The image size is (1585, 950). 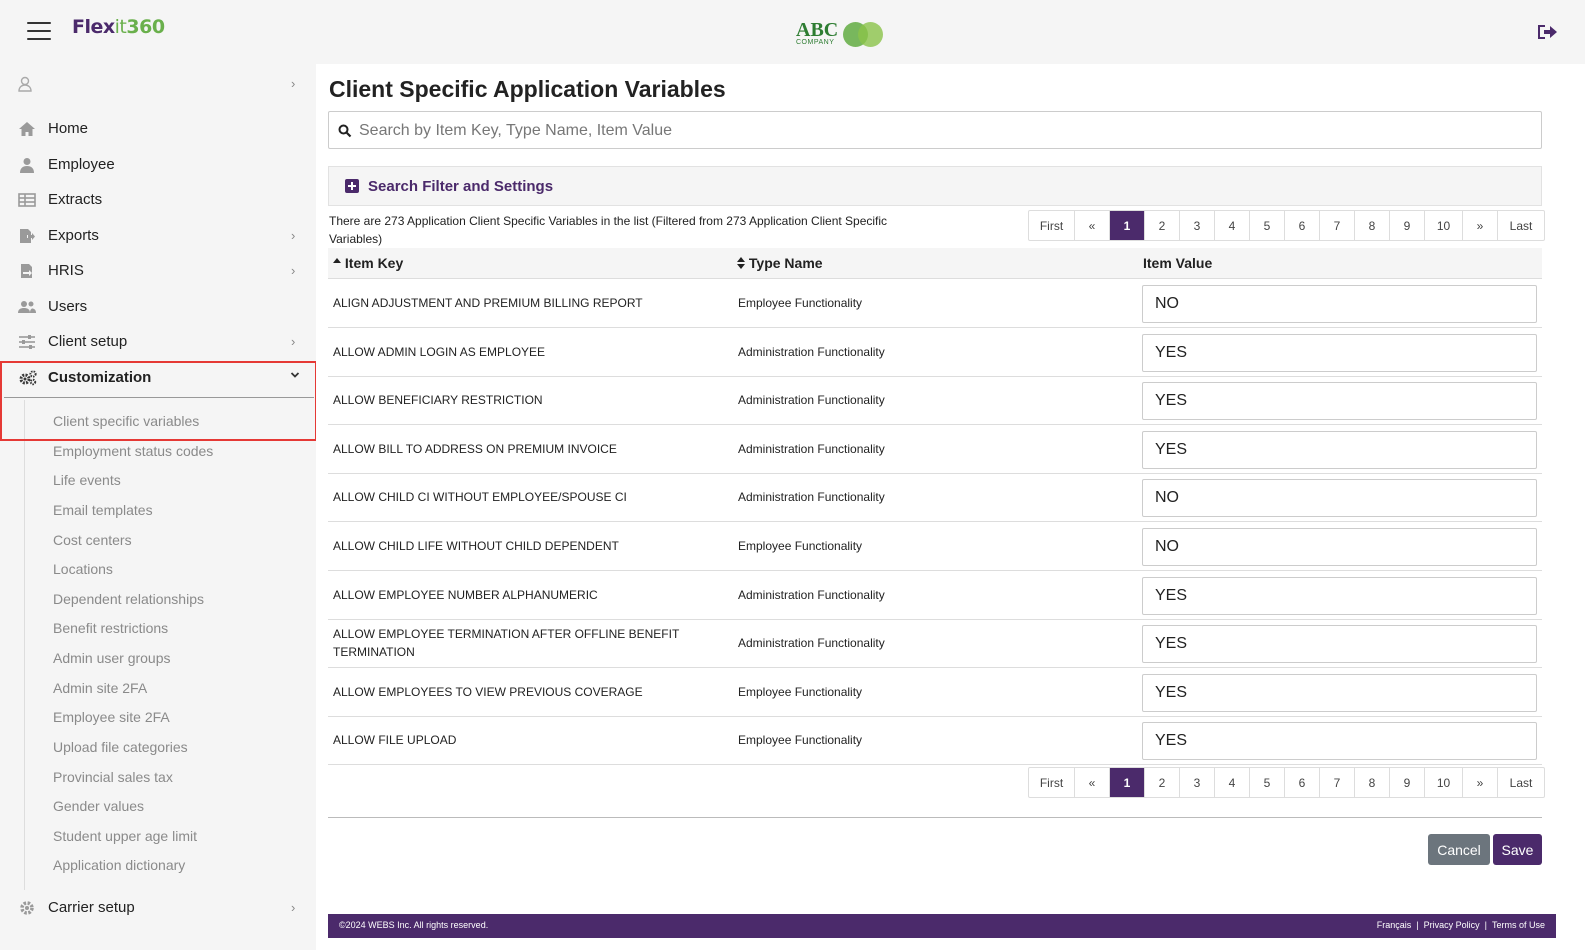 I want to click on sidebar-item-customization: Customization, so click(x=158, y=378).